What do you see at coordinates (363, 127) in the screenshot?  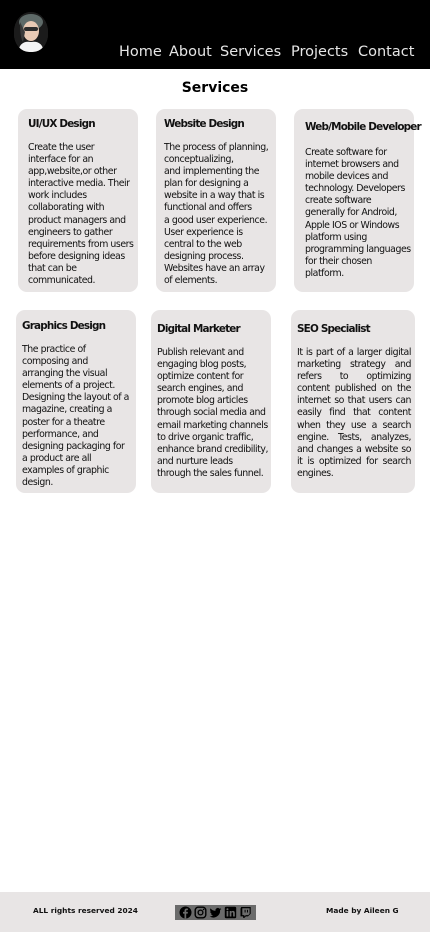 I see `service-card-title: Web/Mobile Developer` at bounding box center [363, 127].